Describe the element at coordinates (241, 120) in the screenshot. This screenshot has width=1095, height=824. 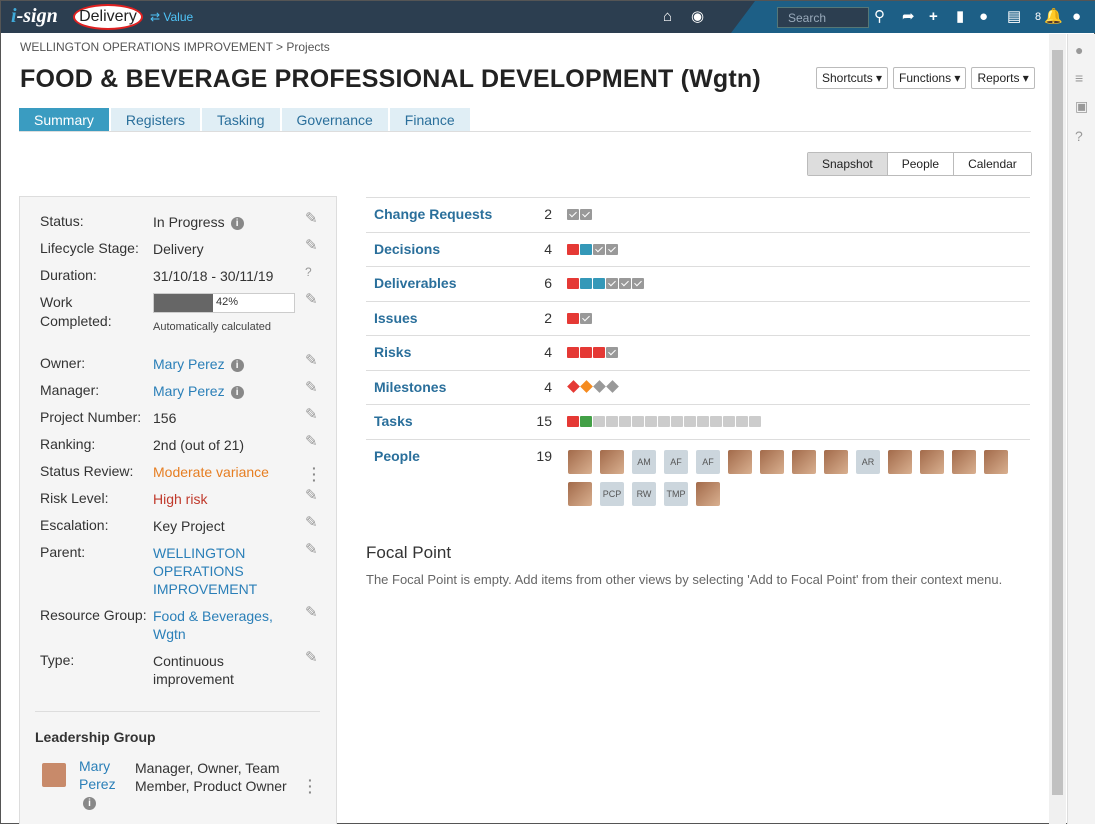
I see `tab-tasking: Tasking` at that location.